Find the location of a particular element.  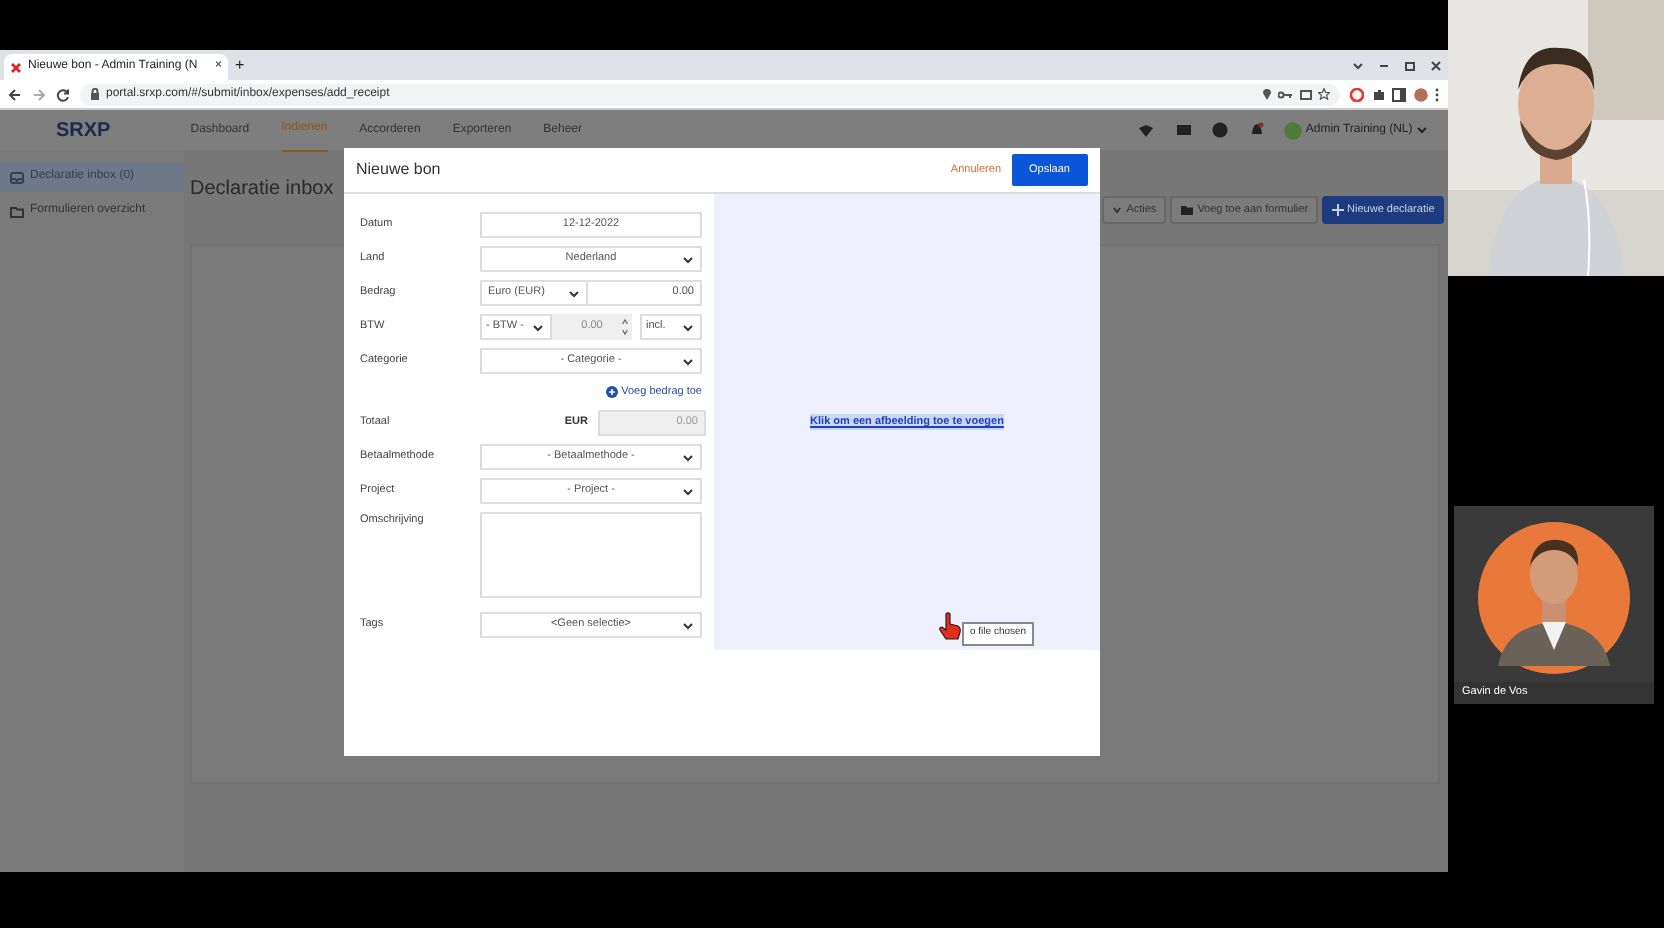

plus-icon is located at coordinates (1337, 210).